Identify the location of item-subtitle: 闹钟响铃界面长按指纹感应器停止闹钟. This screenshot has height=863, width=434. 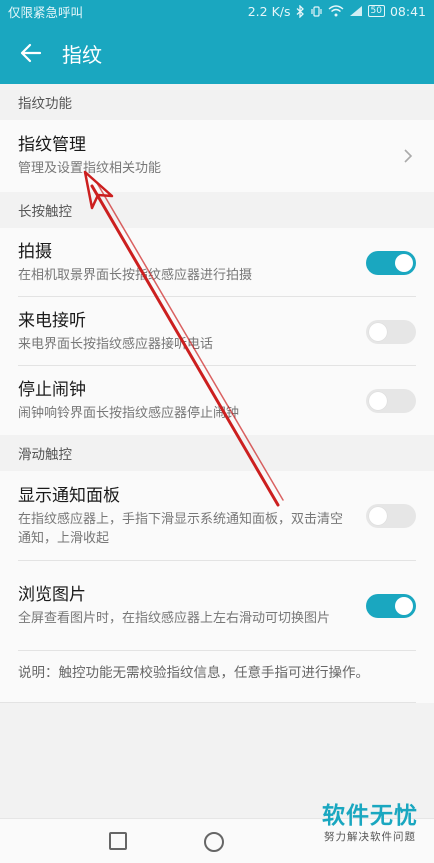
(129, 413).